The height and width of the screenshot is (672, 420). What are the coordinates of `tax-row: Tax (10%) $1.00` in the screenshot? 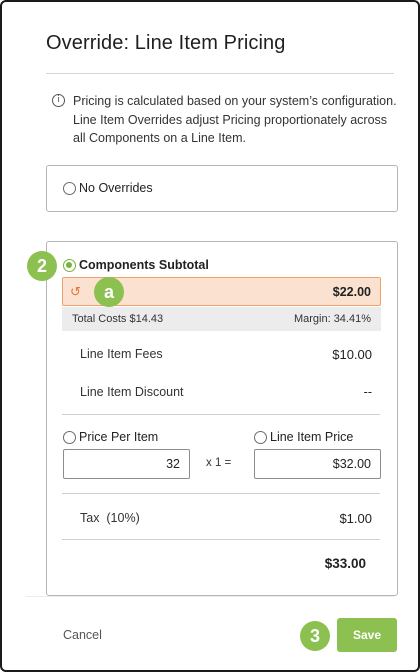 It's located at (226, 518).